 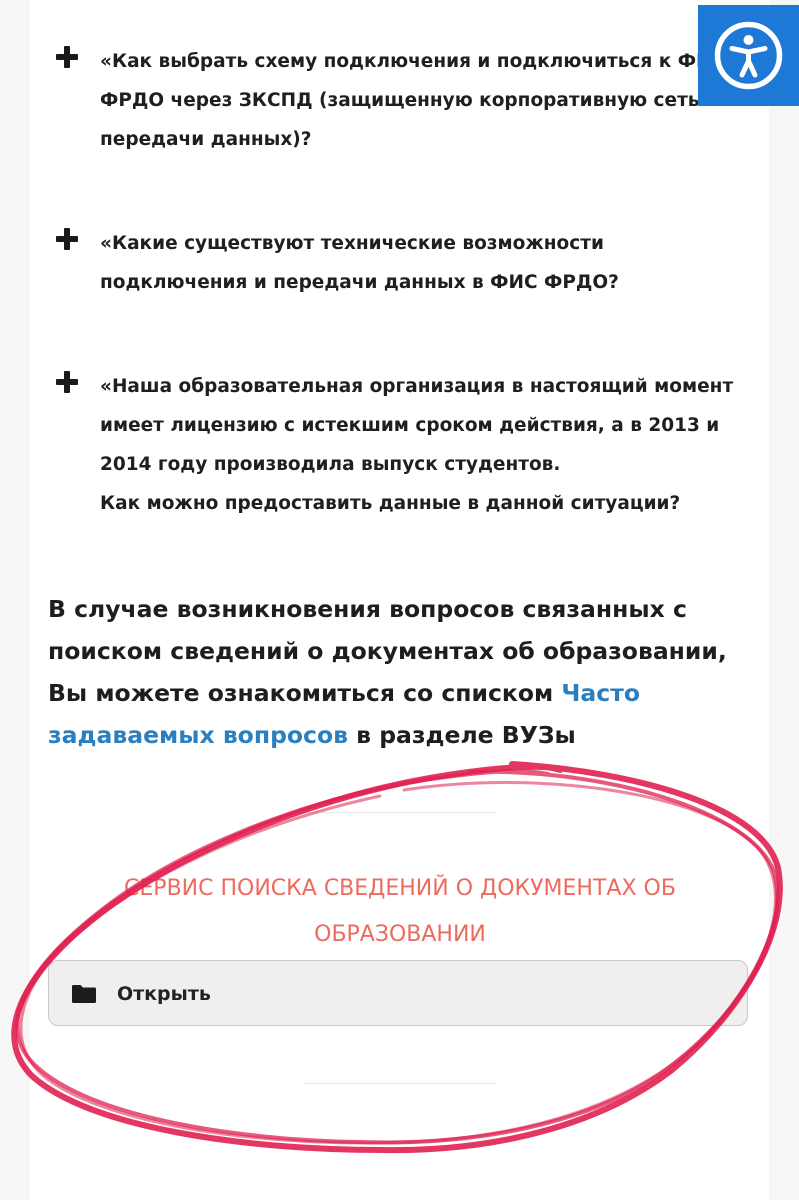 What do you see at coordinates (461, 735) in the screenshot?
I see `notice-text-end: в разделе ВУЗы` at bounding box center [461, 735].